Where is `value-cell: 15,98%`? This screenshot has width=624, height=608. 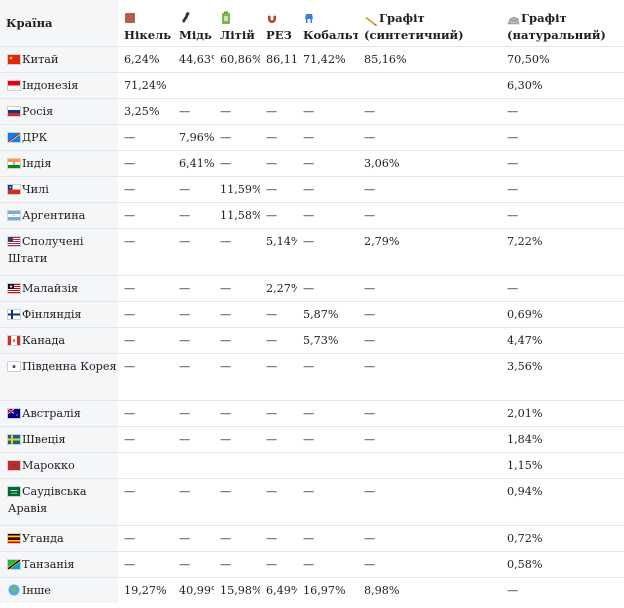 value-cell: 15,98% is located at coordinates (240, 590).